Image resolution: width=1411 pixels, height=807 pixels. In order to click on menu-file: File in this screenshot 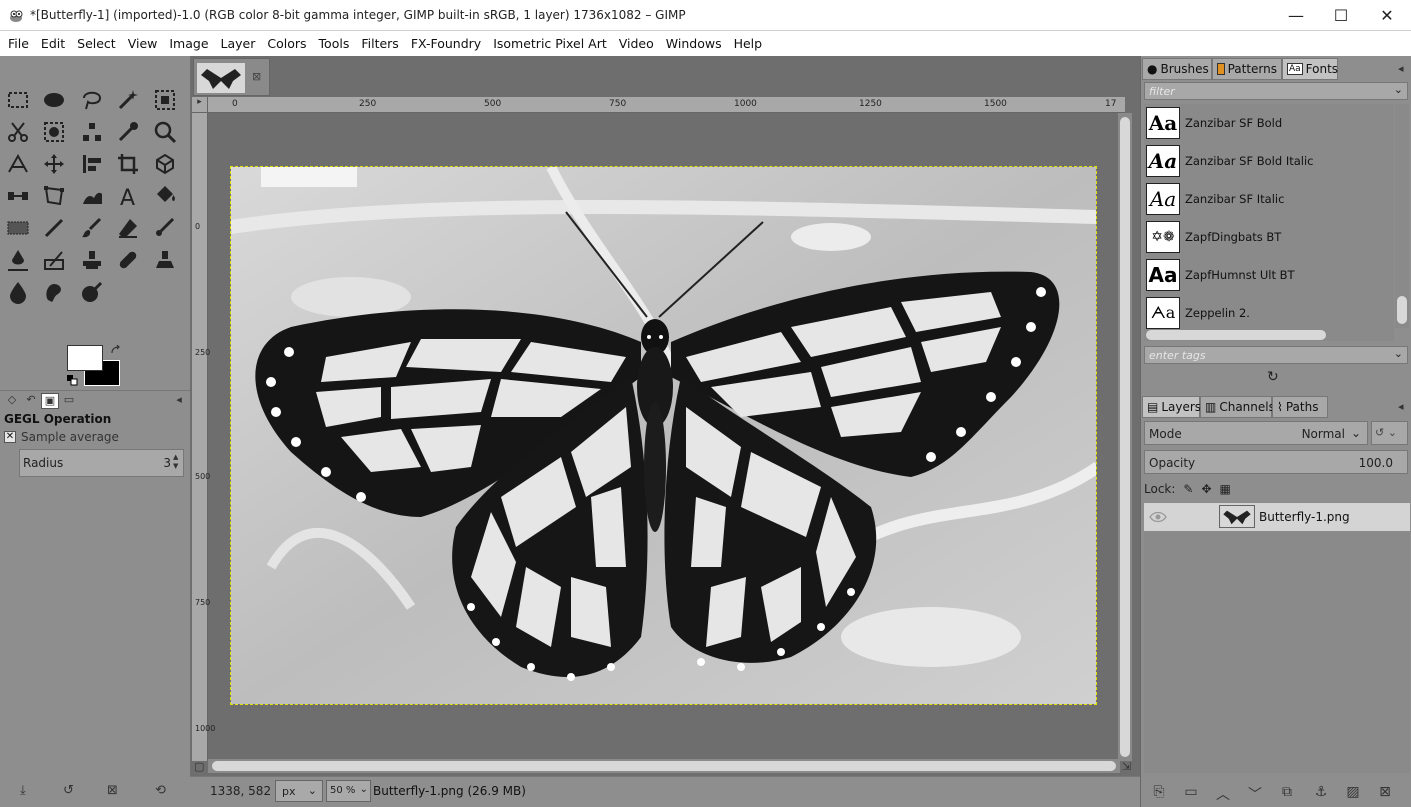, I will do `click(18, 43)`.